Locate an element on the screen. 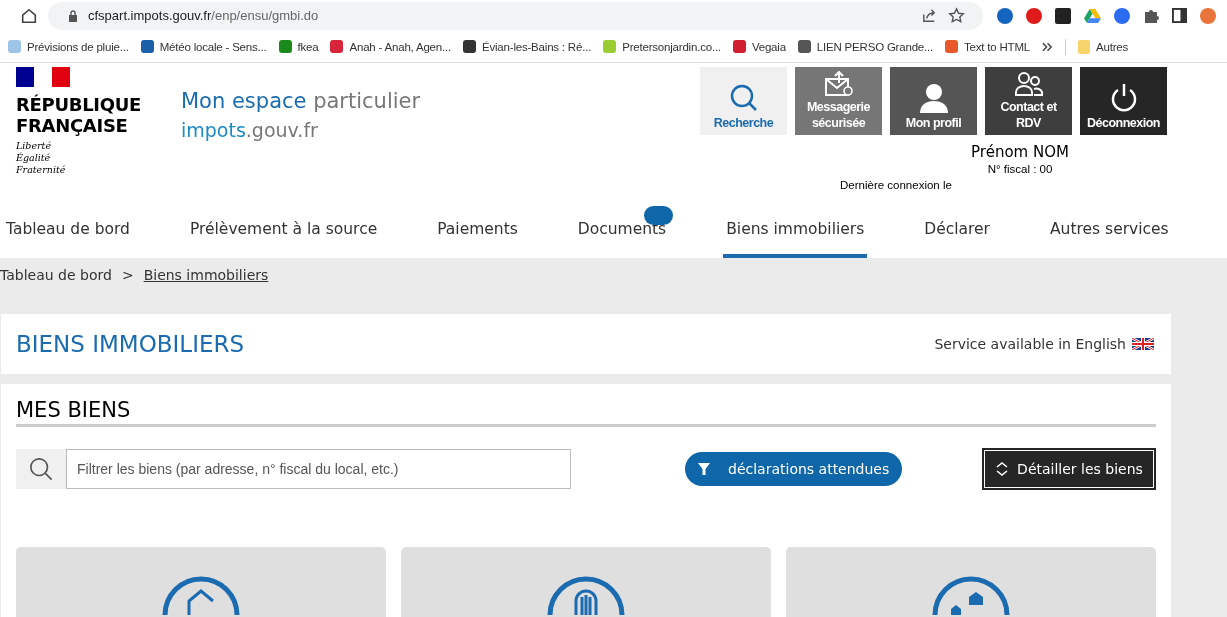 The height and width of the screenshot is (617, 1227). url-text: cfspart.impots.gouv.fr/enp/ensu/gmbi.do is located at coordinates (203, 15).